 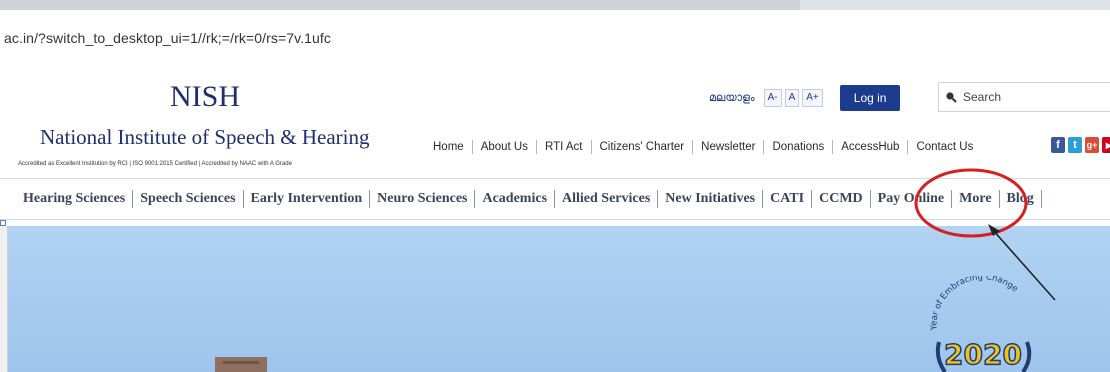 What do you see at coordinates (205, 97) in the screenshot?
I see `brand-short-name: NISH` at bounding box center [205, 97].